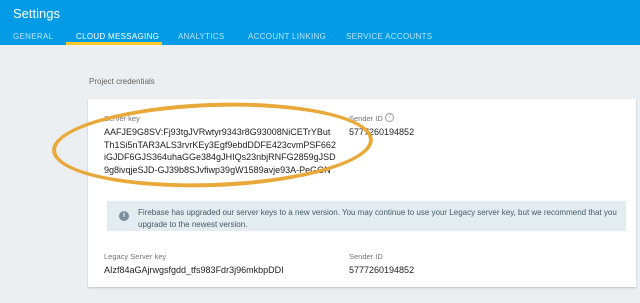 This screenshot has width=640, height=303. Describe the element at coordinates (33, 36) in the screenshot. I see `tab-general: GENERAL` at that location.